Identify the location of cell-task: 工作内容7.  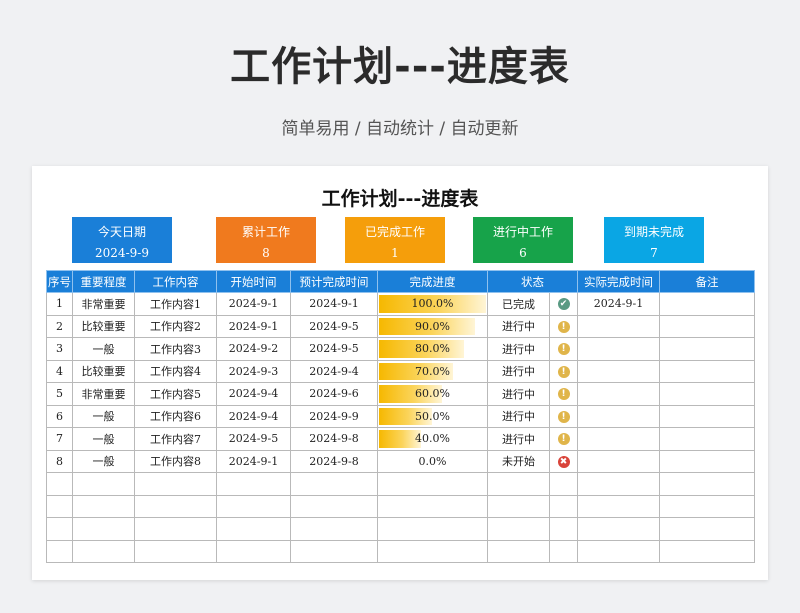
(175, 439).